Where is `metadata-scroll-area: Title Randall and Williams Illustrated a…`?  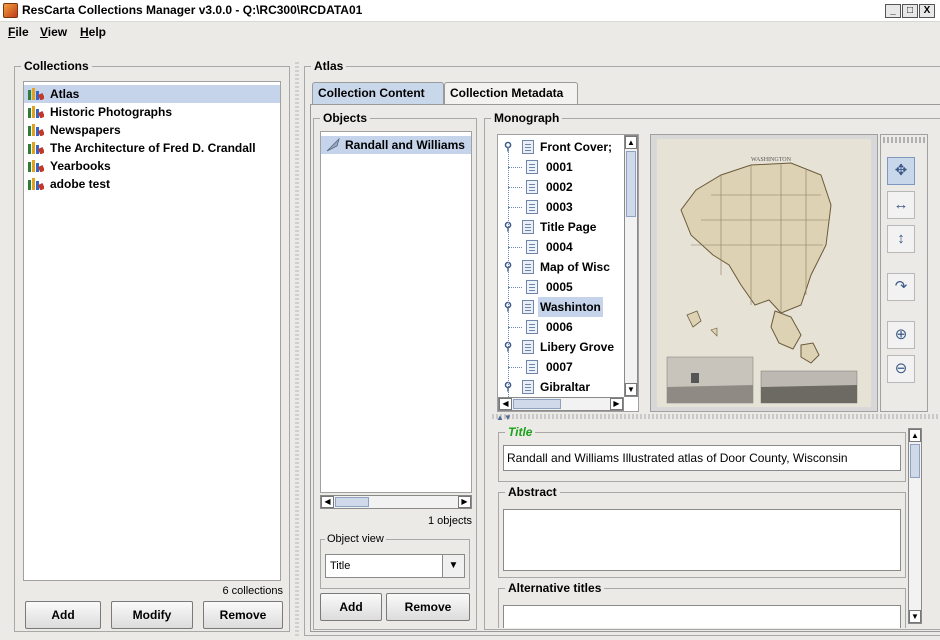
metadata-scroll-area: Title Randall and Williams Illustrated a… is located at coordinates (700, 525).